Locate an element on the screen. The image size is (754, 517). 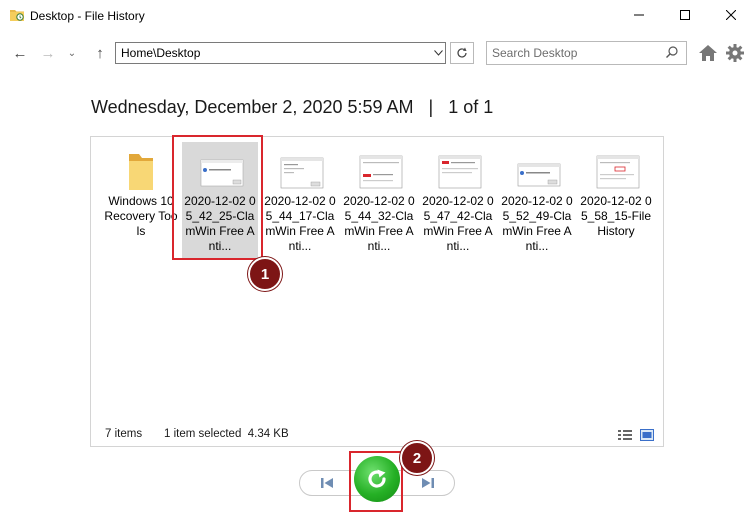
search-input: Search Desktop is located at coordinates (534, 53).